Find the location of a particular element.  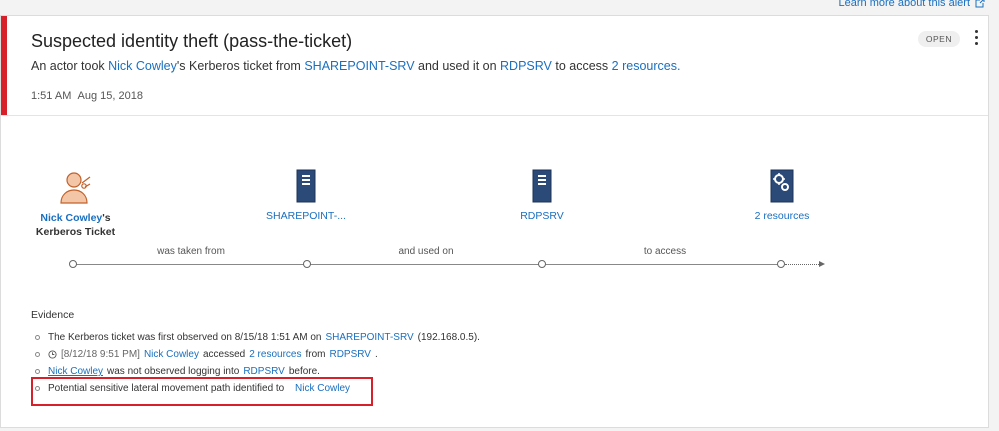

highlight-annotation is located at coordinates (202, 391).